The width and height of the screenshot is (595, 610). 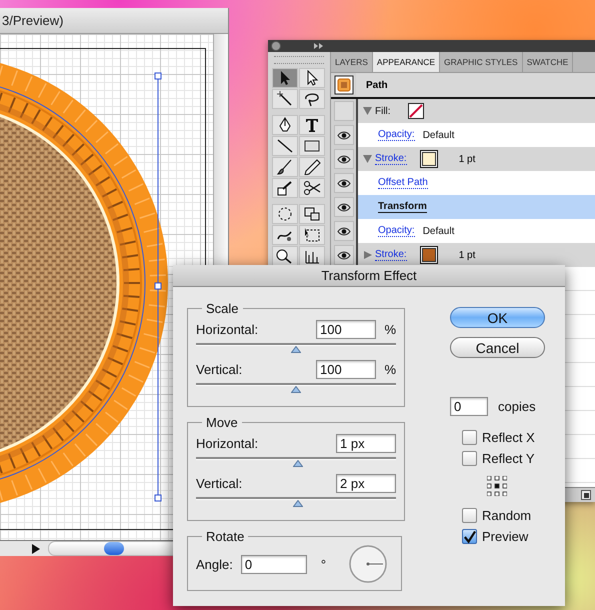 I want to click on dialog-title: Transform Effect, so click(x=369, y=275).